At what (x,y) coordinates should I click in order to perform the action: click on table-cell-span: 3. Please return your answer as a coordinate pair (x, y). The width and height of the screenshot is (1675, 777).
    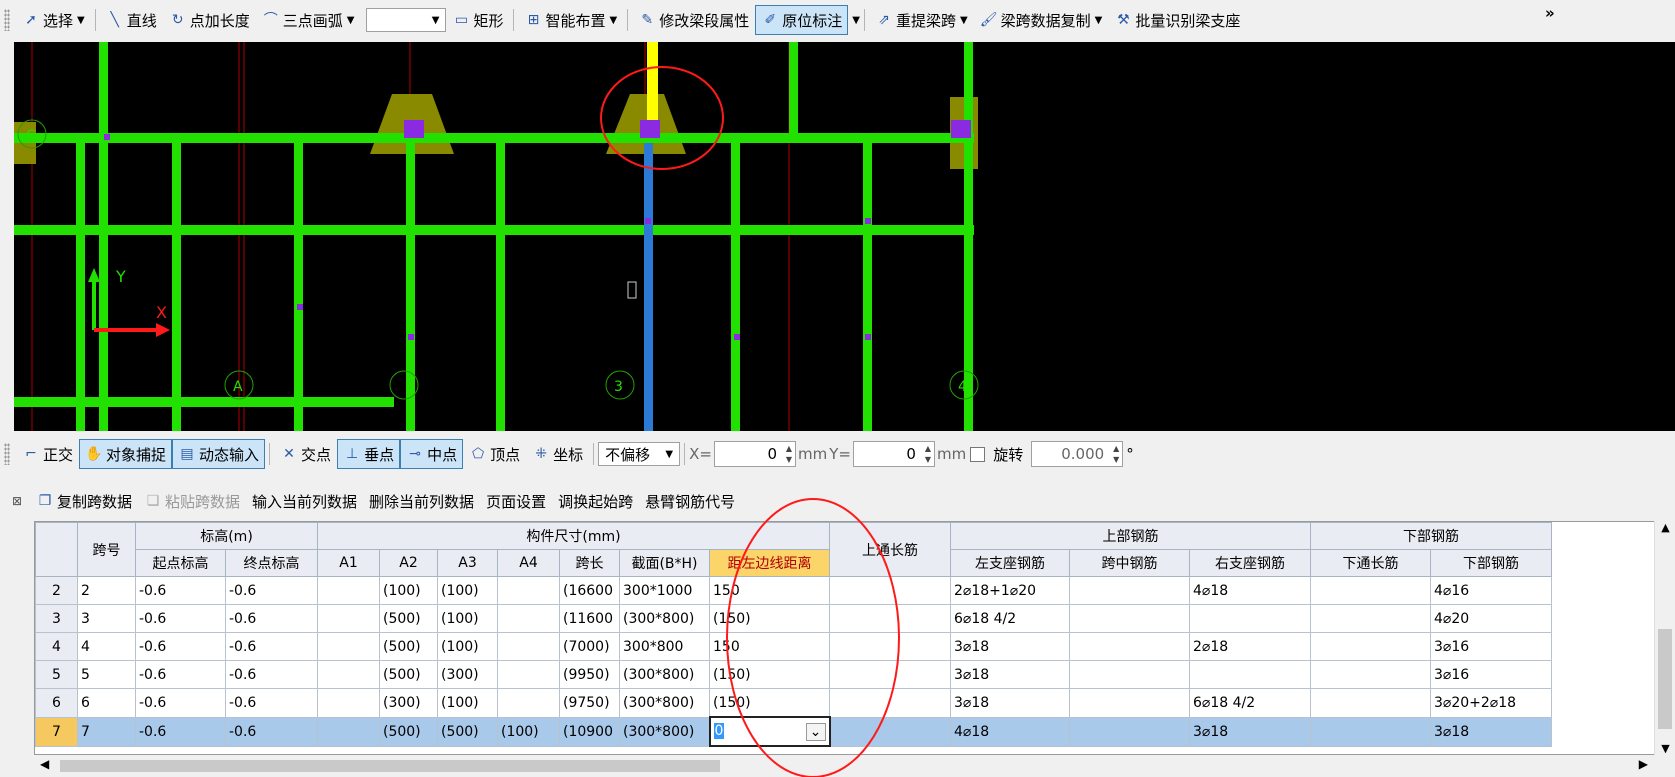
    Looking at the image, I should click on (106, 618).